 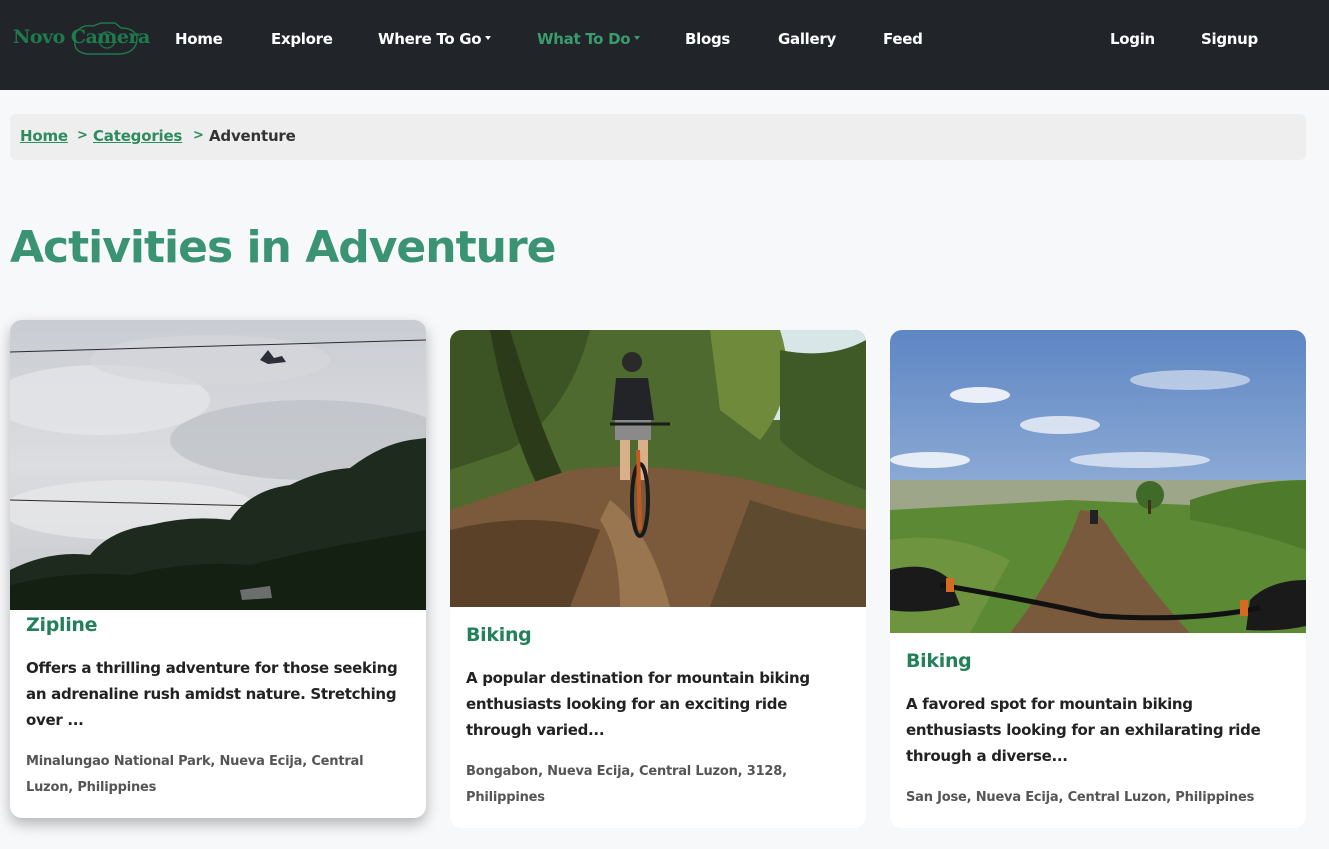 I want to click on nav-where-to-go: Where To Go, so click(x=435, y=40).